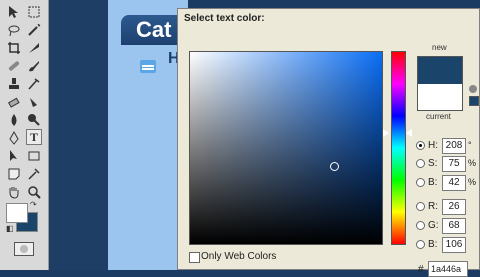  I want to click on h-input: 208, so click(454, 146).